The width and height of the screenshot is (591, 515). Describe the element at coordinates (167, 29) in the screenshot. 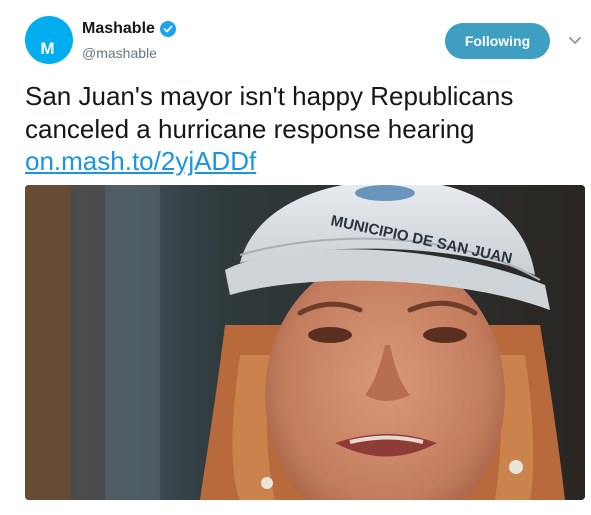

I see `verified-badge-icon` at that location.